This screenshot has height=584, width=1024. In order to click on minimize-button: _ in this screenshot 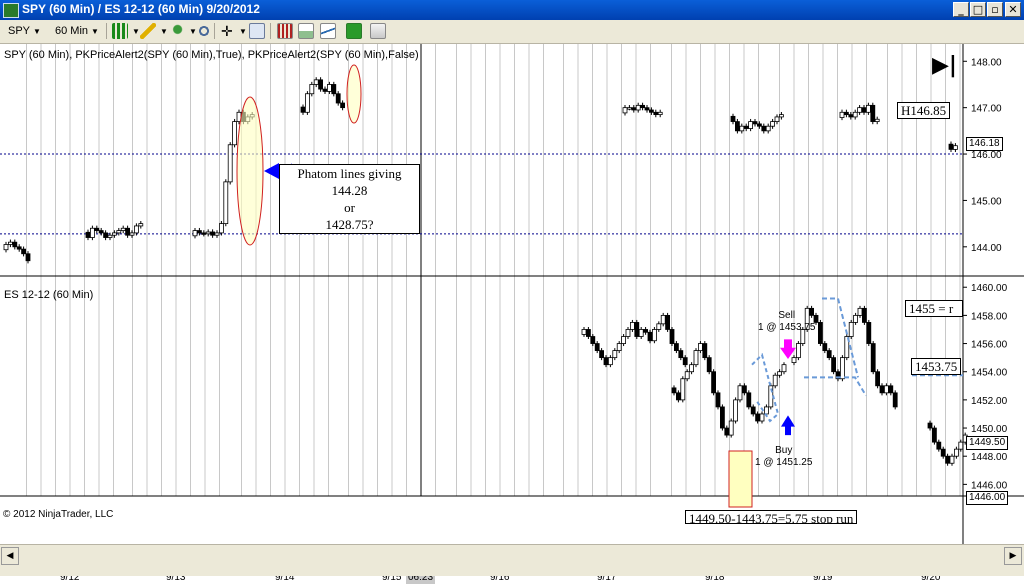, I will do `click(961, 9)`.